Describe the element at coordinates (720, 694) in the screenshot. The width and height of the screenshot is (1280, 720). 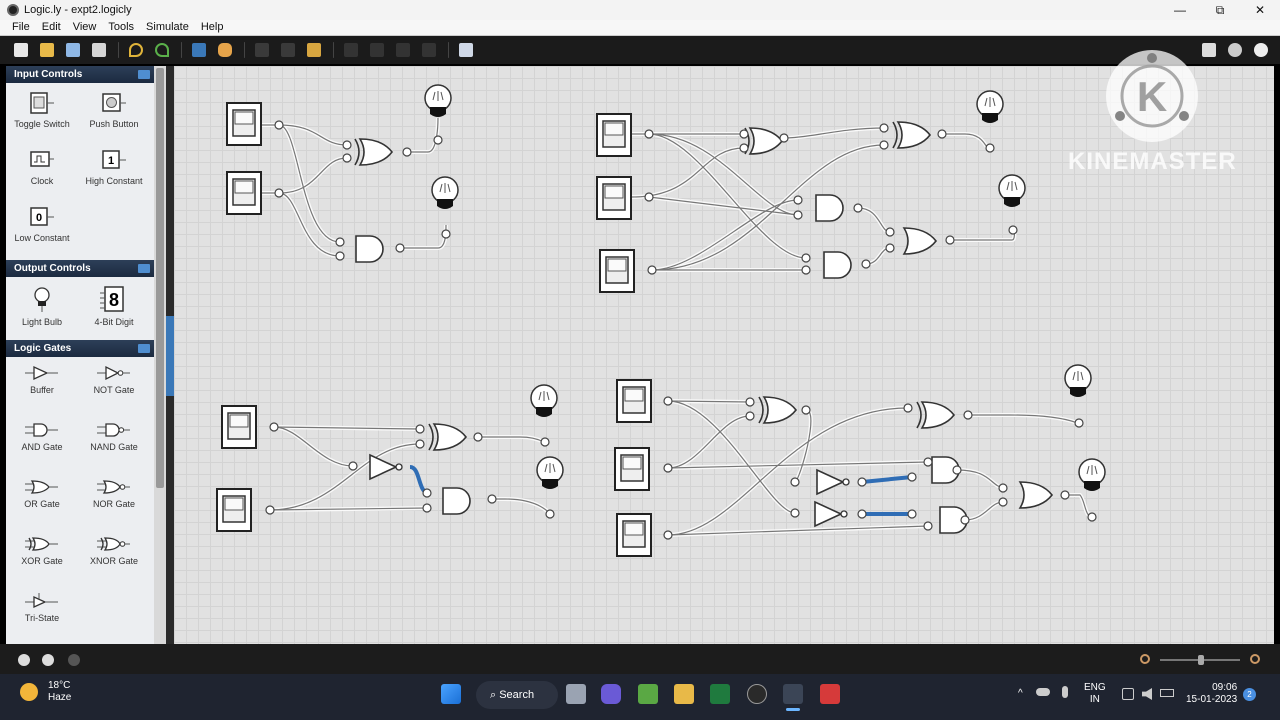
I see `excel-icon` at that location.